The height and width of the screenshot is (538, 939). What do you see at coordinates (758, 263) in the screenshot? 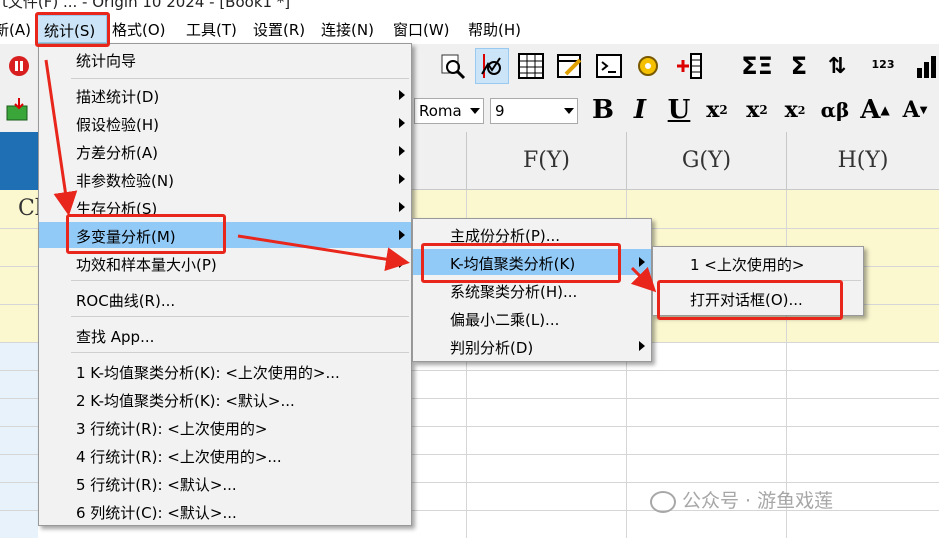
I see `menu-item-last-used: 1 <上次使用的>` at bounding box center [758, 263].